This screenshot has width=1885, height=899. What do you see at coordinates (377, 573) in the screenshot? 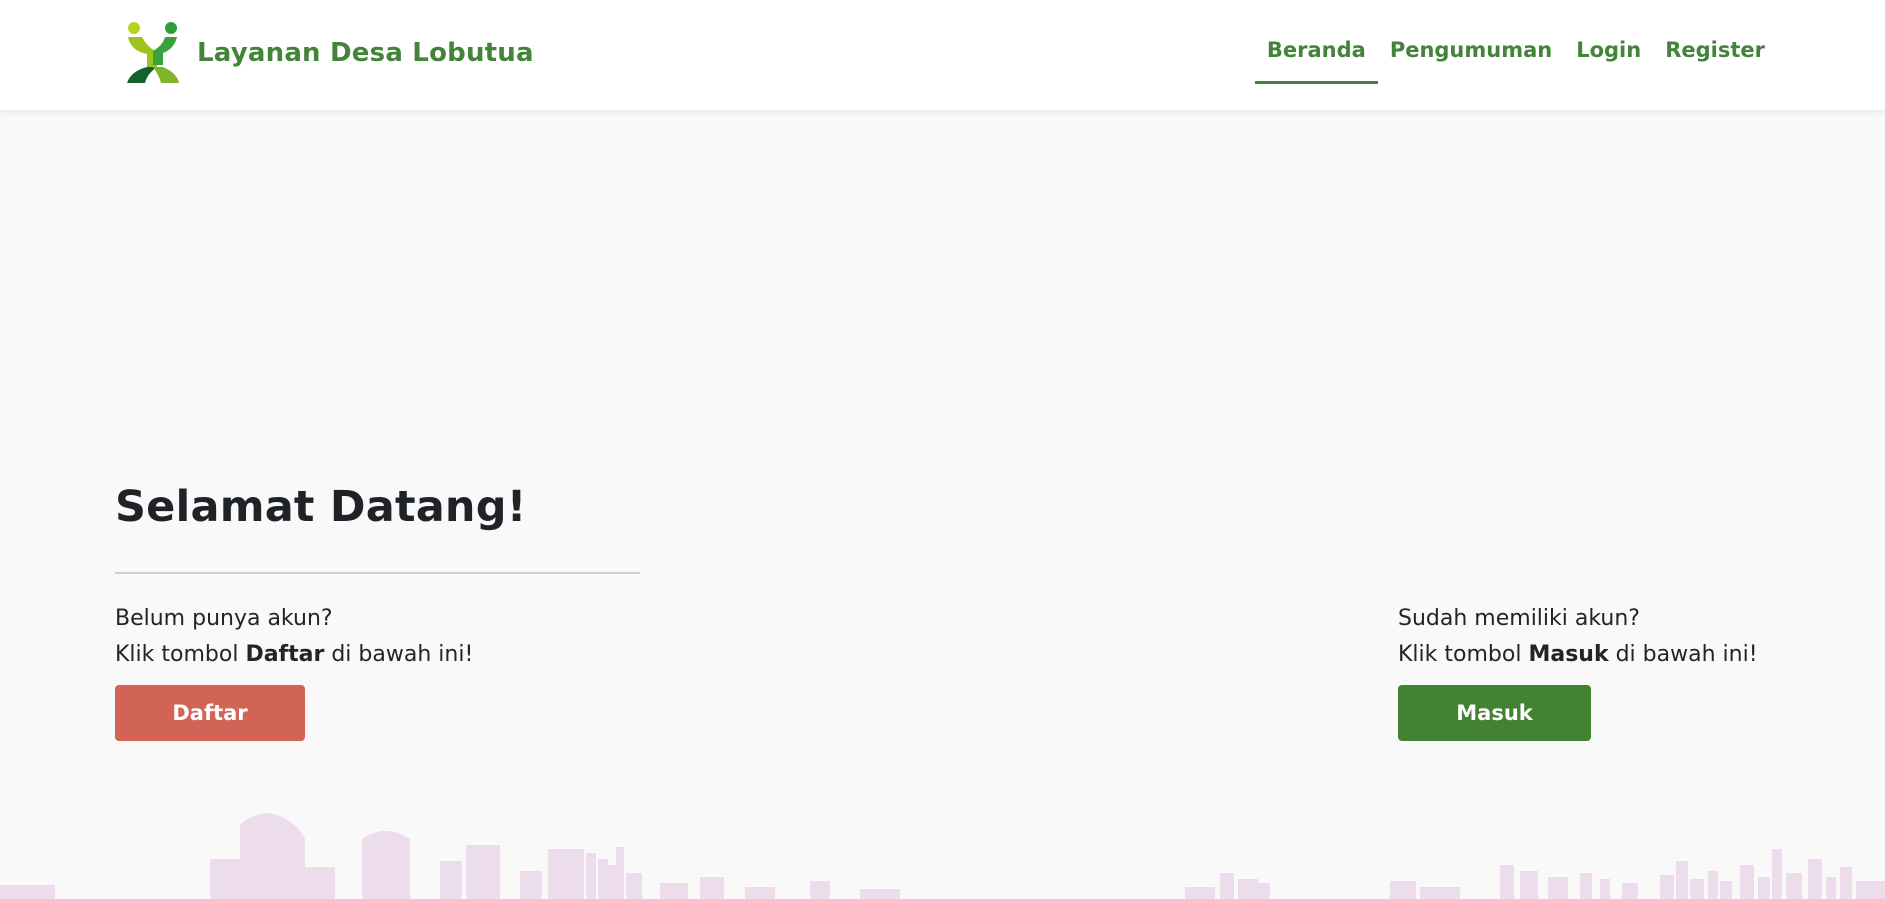
I see `title-divider` at bounding box center [377, 573].